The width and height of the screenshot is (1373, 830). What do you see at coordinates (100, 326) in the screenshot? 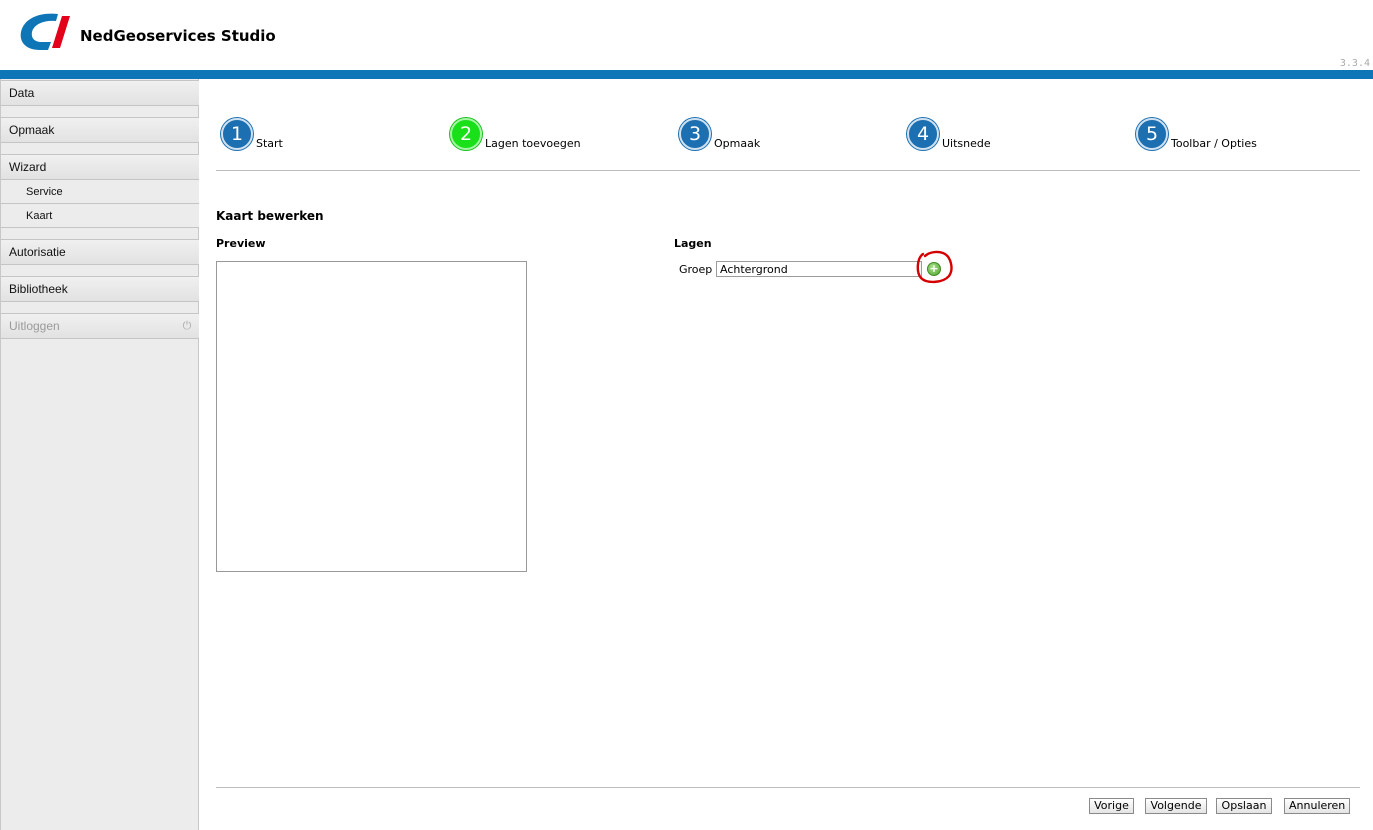
I see `sidebar-item-uitloggen: Uitloggen ⏻` at bounding box center [100, 326].